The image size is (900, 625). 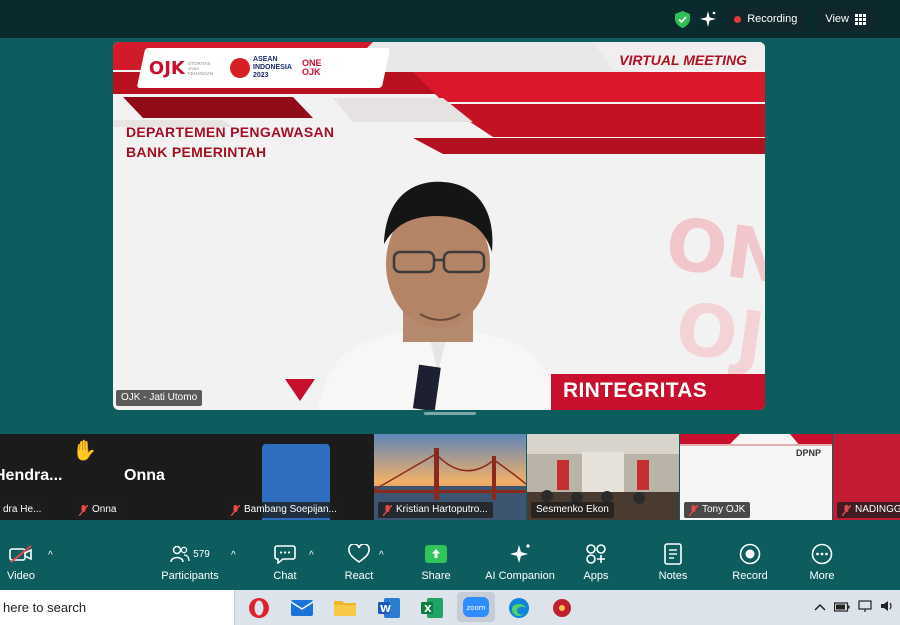 I want to click on participants-label: Participants, so click(x=190, y=576).